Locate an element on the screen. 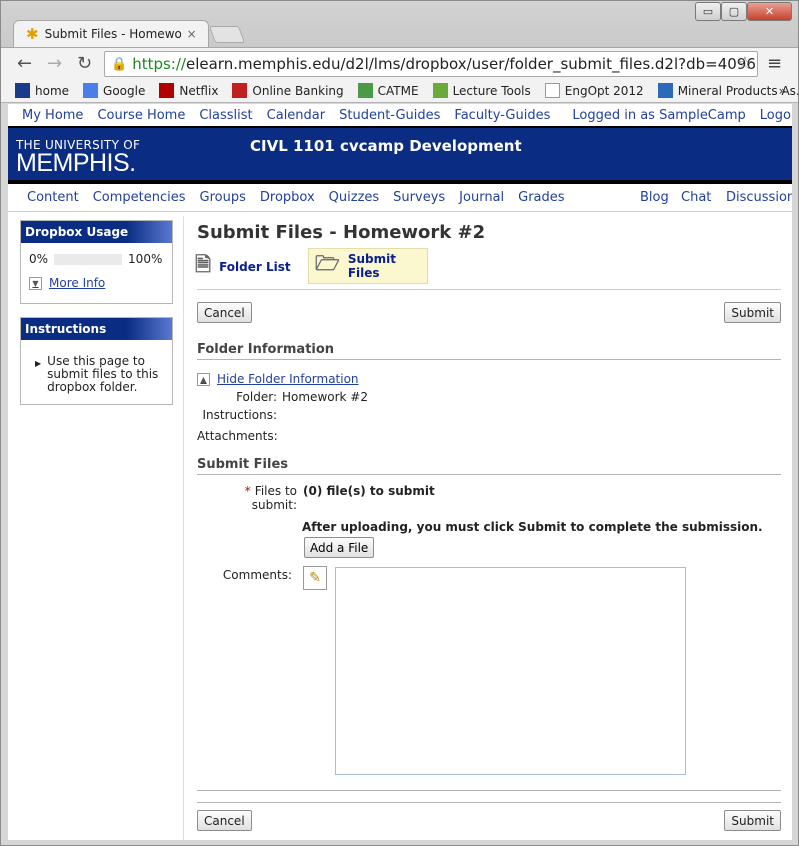 The image size is (799, 846). folder-row: Folder: Homework #2 is located at coordinates (489, 397).